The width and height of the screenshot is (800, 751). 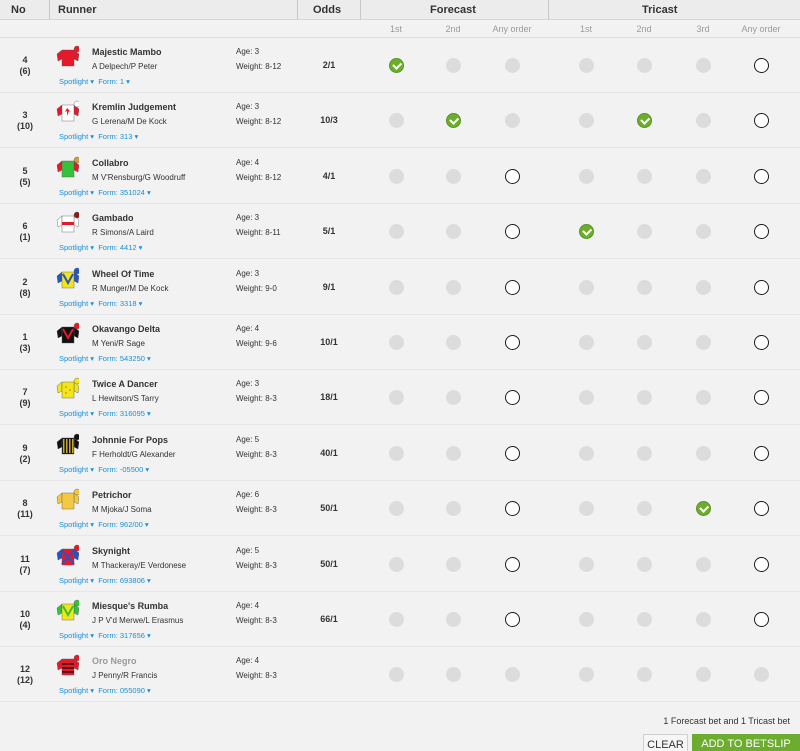 I want to click on form-toggle: Form: 316095 ▾, so click(x=124, y=413).